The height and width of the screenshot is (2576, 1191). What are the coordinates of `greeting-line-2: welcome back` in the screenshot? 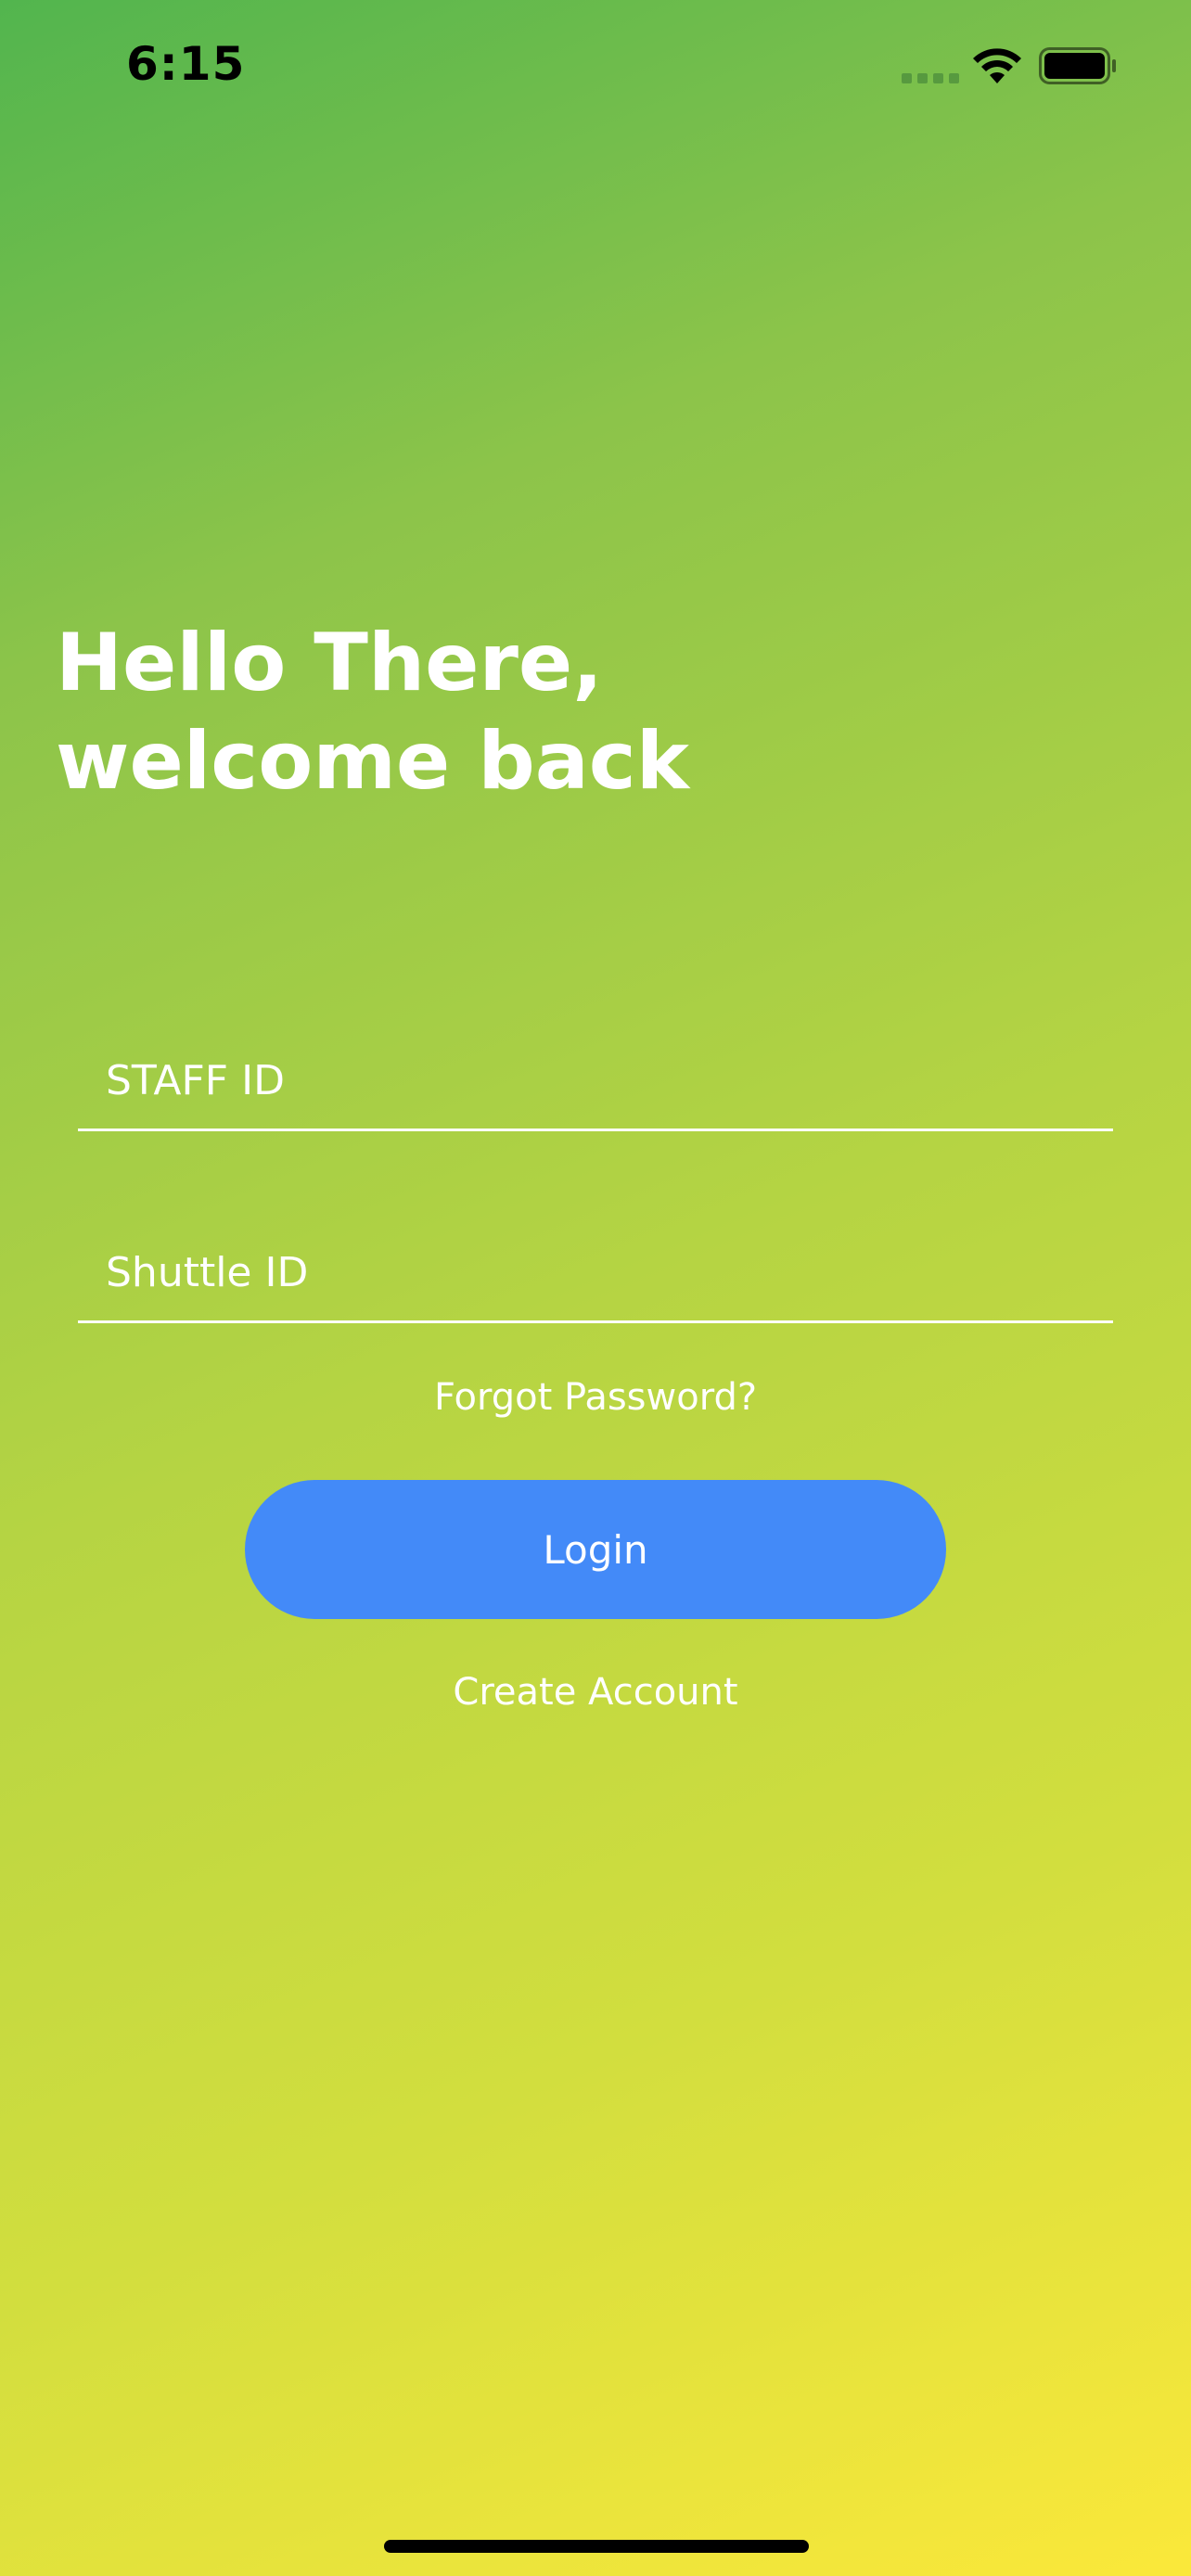 It's located at (373, 762).